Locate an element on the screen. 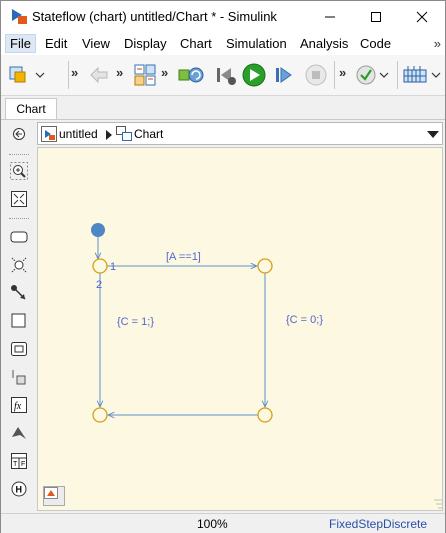  default-transition-tool is located at coordinates (19, 293).